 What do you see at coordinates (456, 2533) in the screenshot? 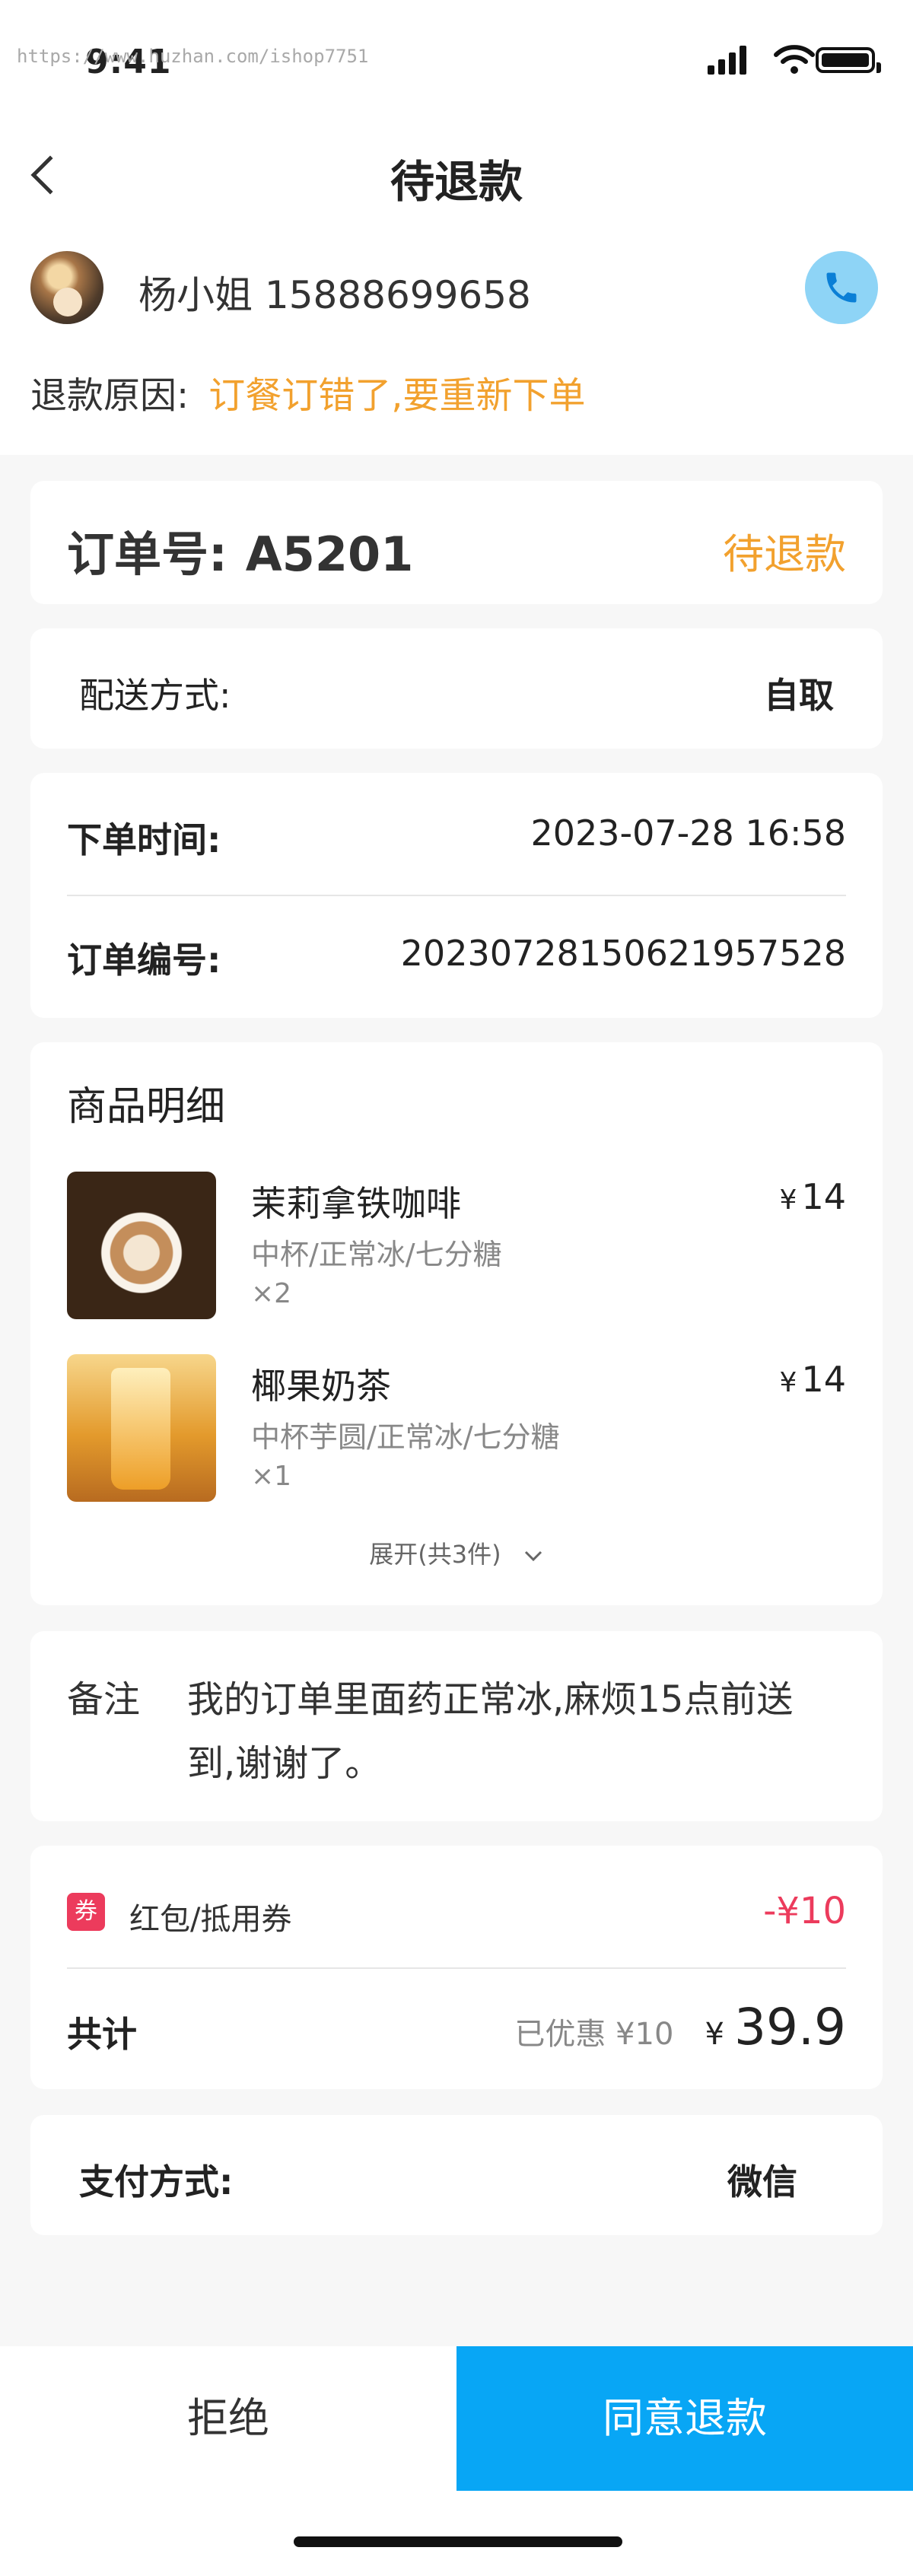
I see `home-indicator-area` at bounding box center [456, 2533].